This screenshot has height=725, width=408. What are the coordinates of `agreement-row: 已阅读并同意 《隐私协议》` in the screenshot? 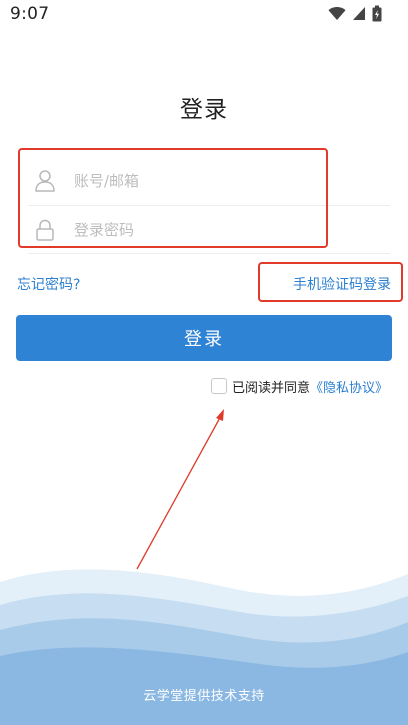 It's located at (299, 386).